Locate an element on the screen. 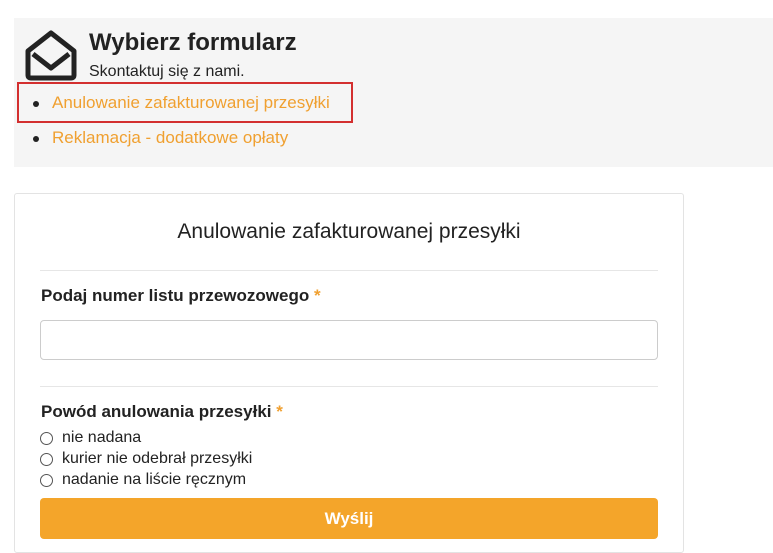 This screenshot has height=553, width=773. radio-label: nie nadana is located at coordinates (102, 437).